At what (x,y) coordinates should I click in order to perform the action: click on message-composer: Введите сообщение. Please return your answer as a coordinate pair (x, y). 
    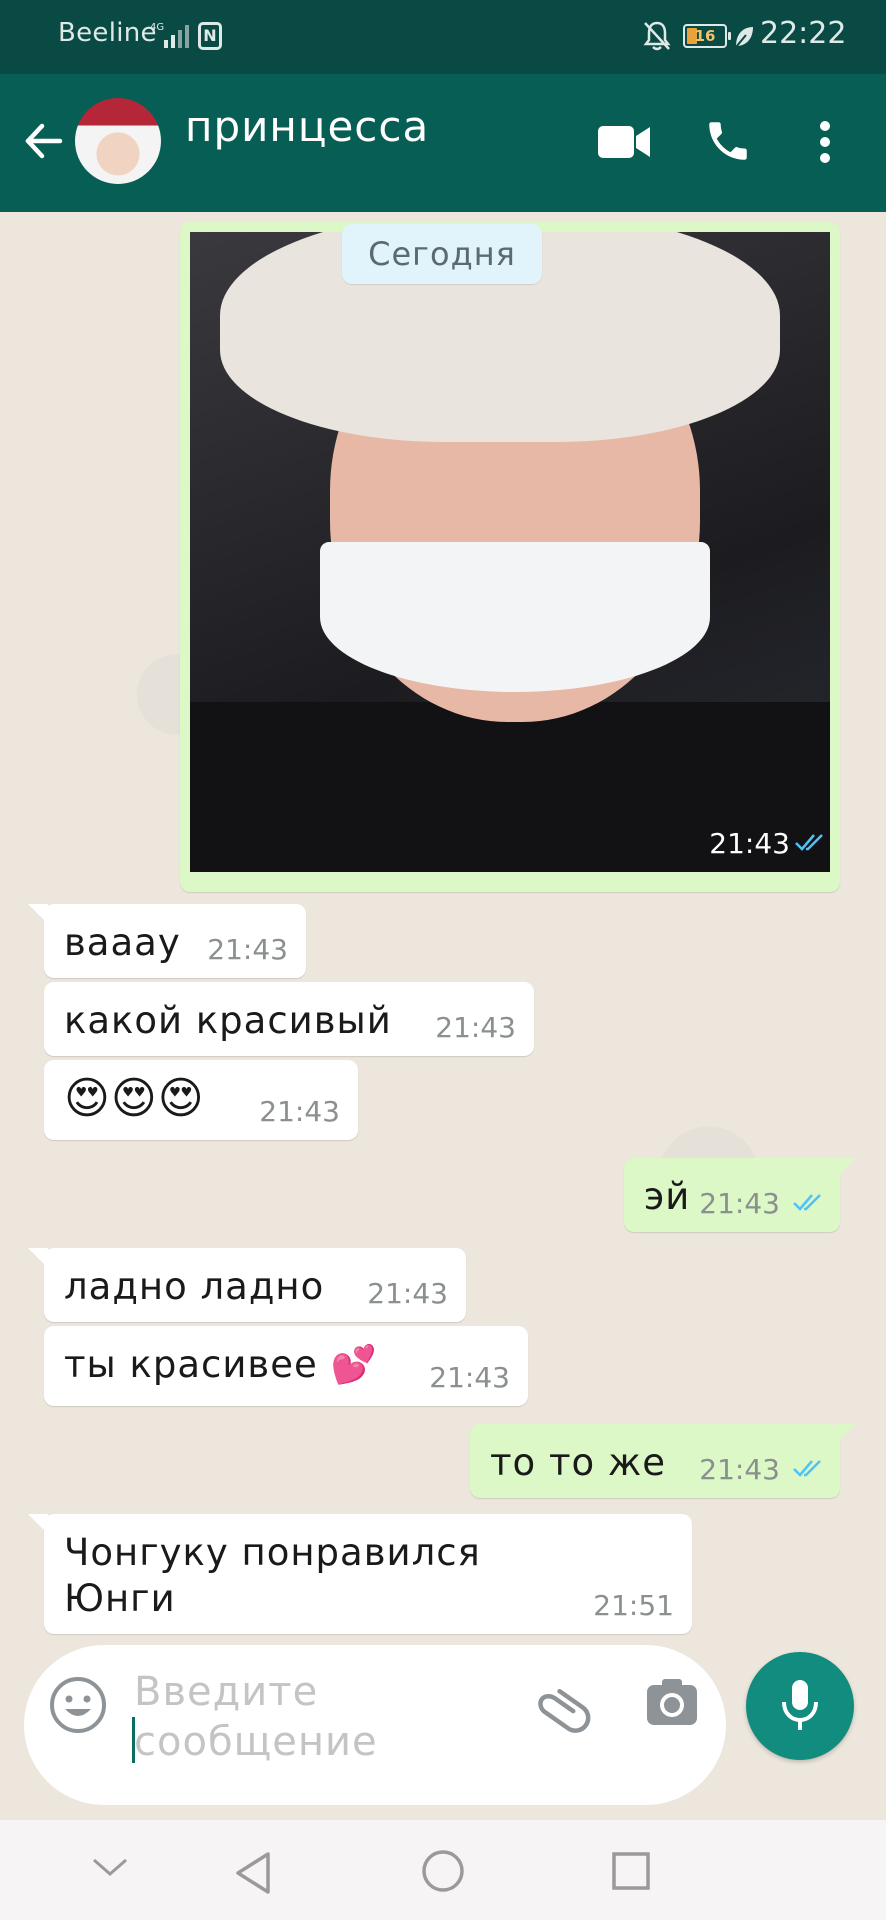
    Looking at the image, I should click on (375, 1725).